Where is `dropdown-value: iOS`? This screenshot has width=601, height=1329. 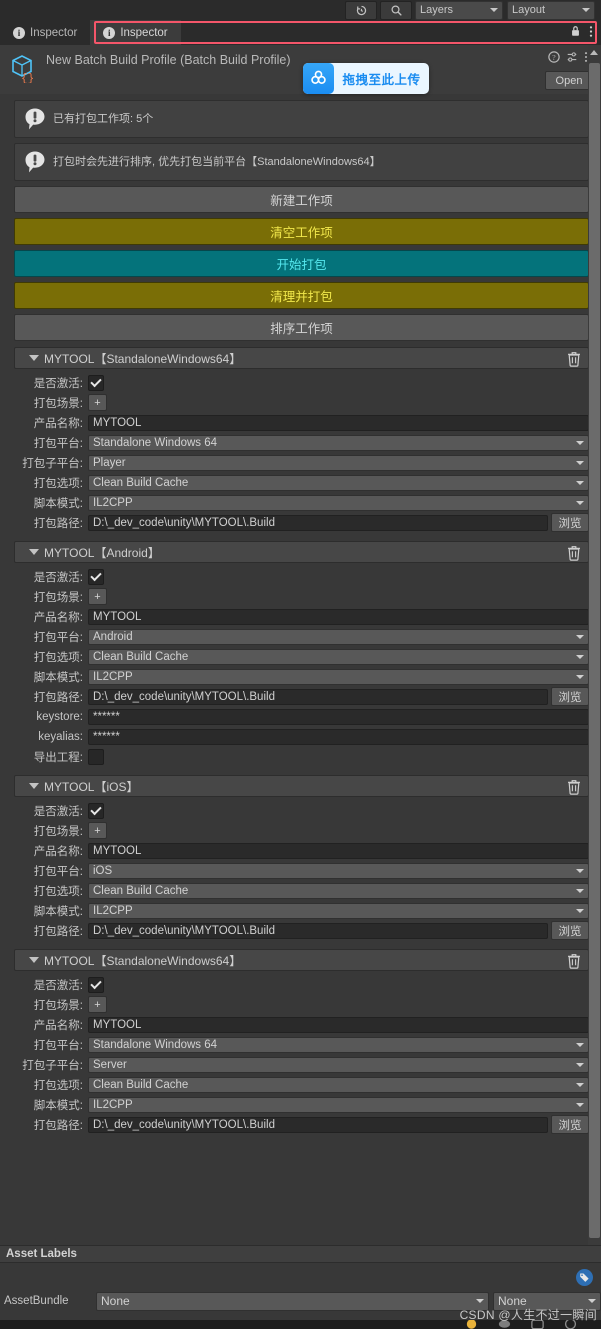 dropdown-value: iOS is located at coordinates (103, 870).